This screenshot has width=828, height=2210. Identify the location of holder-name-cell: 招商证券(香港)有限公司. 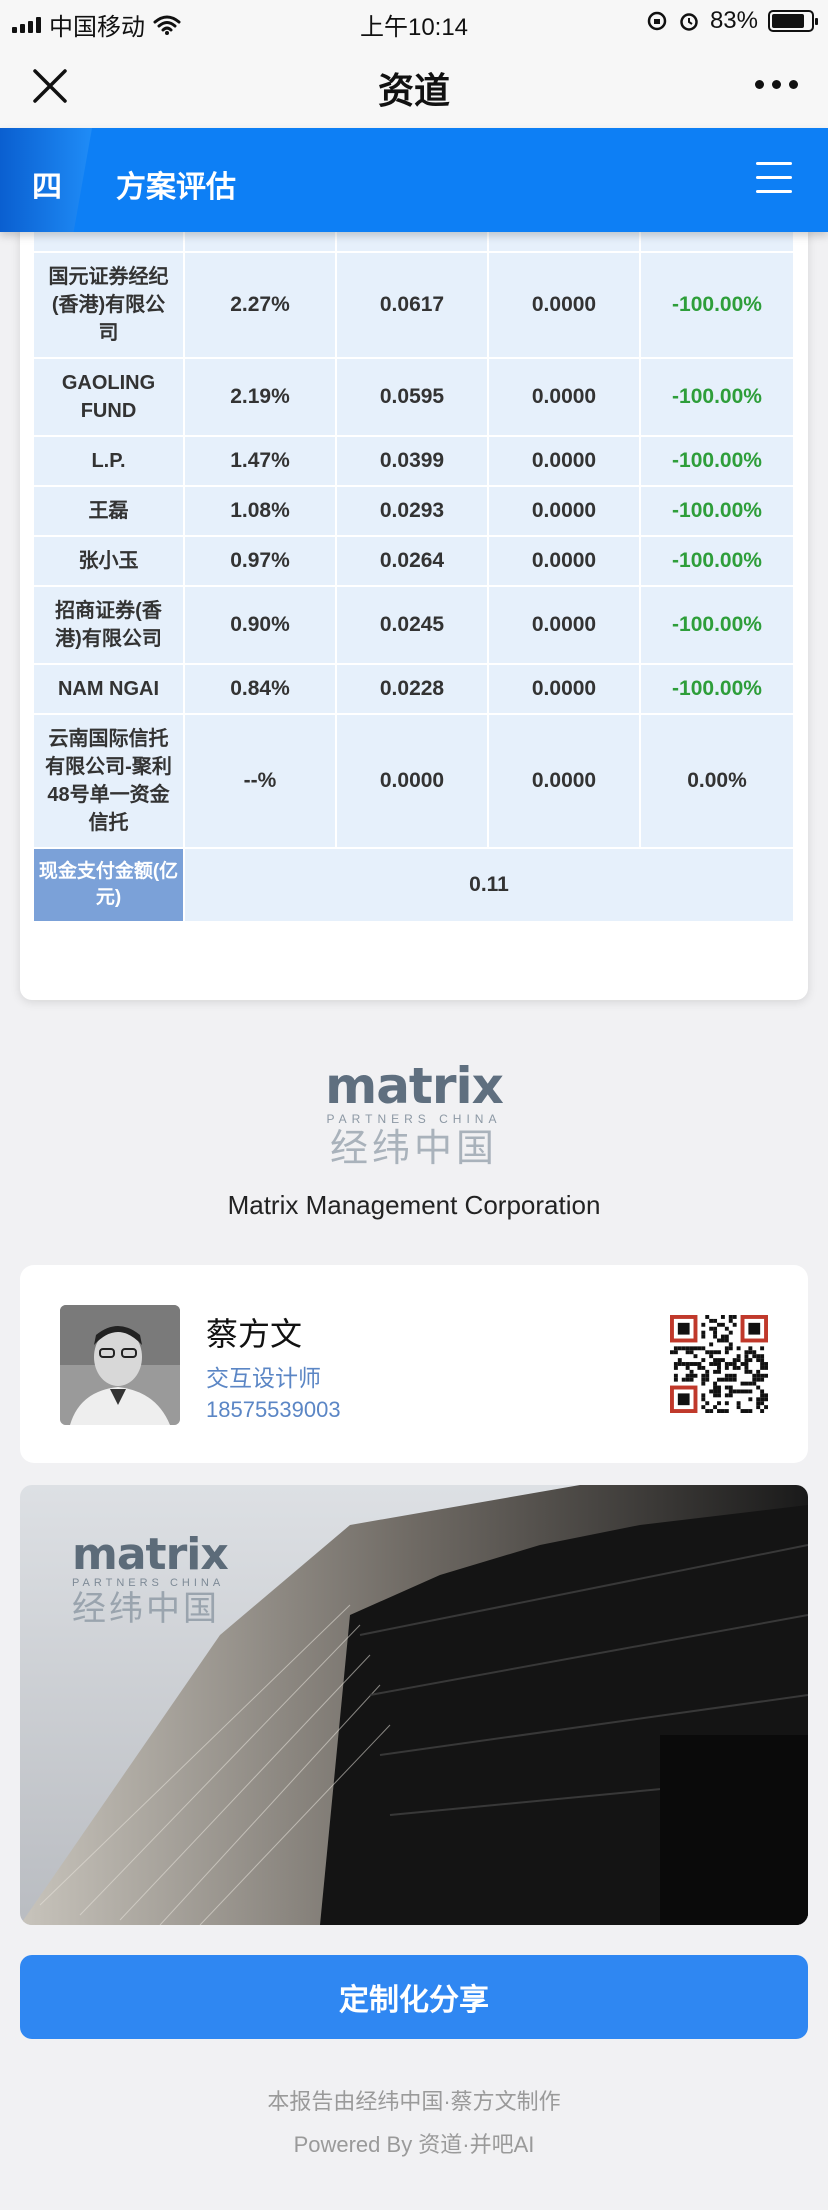
(109, 625).